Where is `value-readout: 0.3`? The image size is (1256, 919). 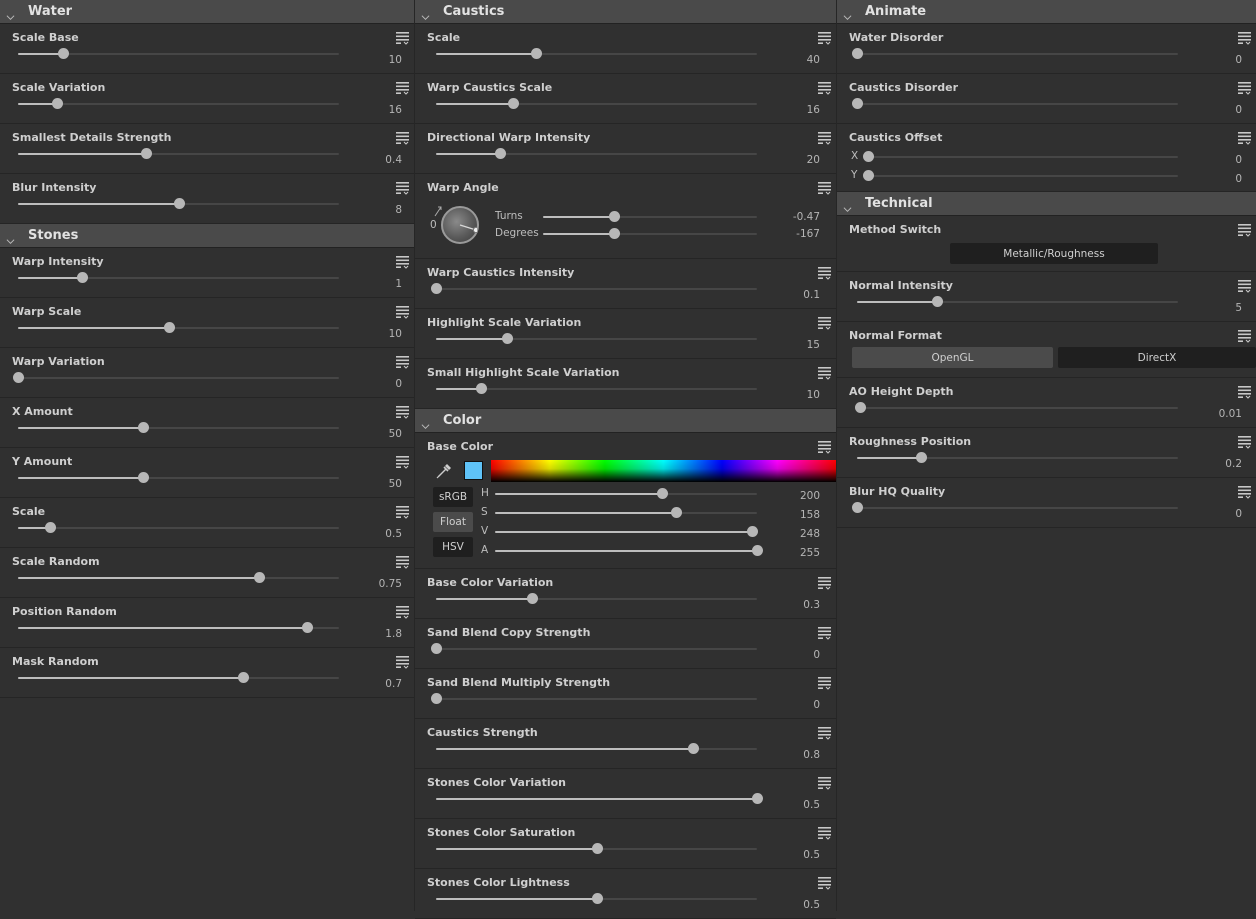
value-readout: 0.3 is located at coordinates (790, 605).